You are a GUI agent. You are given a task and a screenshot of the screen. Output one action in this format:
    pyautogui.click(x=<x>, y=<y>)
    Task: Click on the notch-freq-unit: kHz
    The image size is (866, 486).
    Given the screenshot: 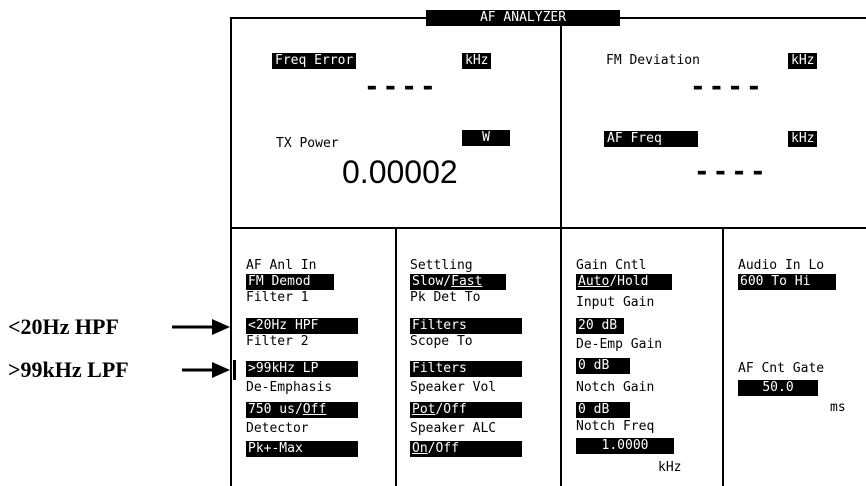 What is the action you would take?
    pyautogui.click(x=670, y=467)
    